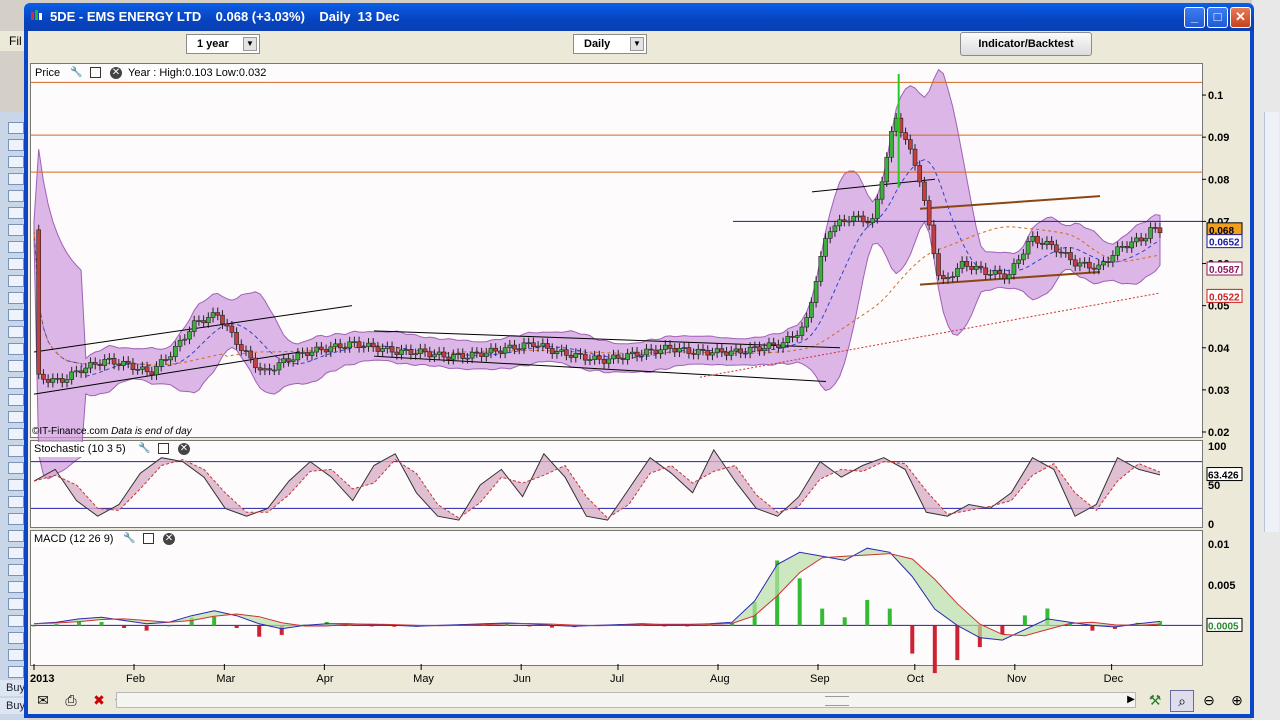 The image size is (1280, 720). I want to click on printer-icon: ⎙, so click(71, 700).